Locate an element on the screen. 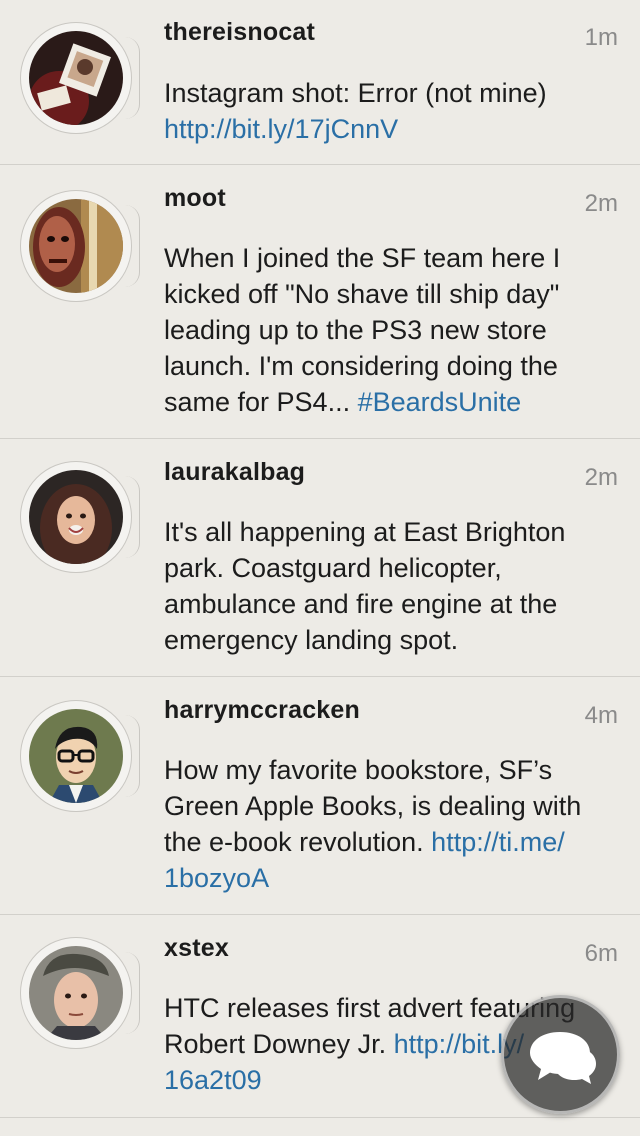 The width and height of the screenshot is (640, 1136). avatar-image-thereisnocat is located at coordinates (76, 78).